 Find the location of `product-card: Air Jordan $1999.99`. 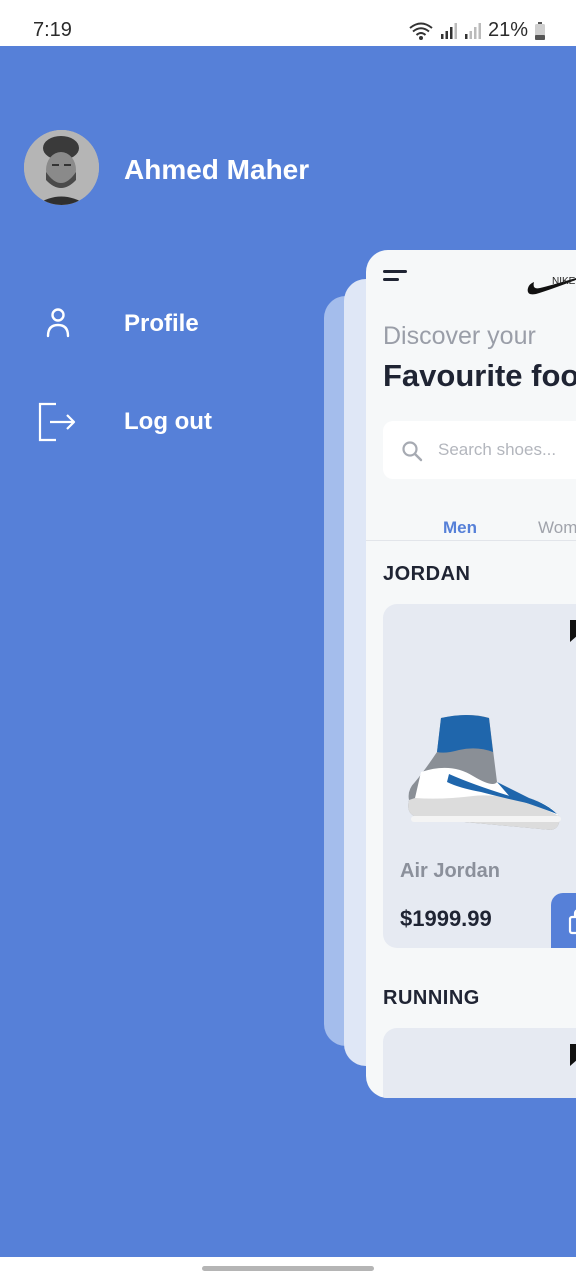

product-card: Air Jordan $1999.99 is located at coordinates (479, 776).